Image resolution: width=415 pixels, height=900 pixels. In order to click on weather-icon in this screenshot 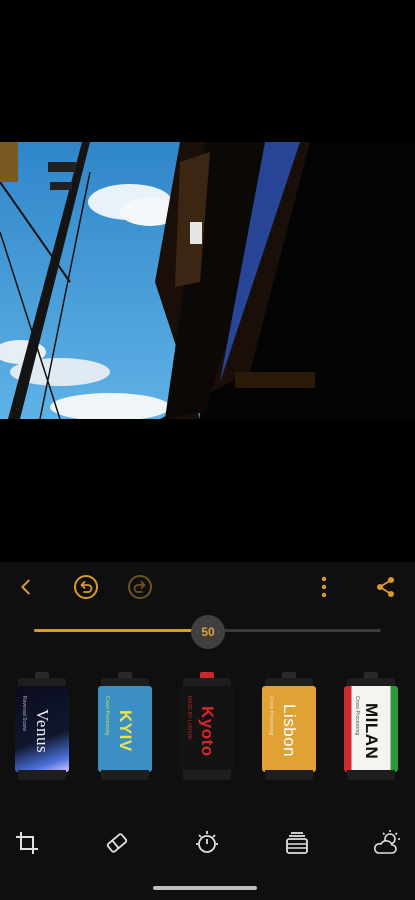, I will do `click(387, 842)`.